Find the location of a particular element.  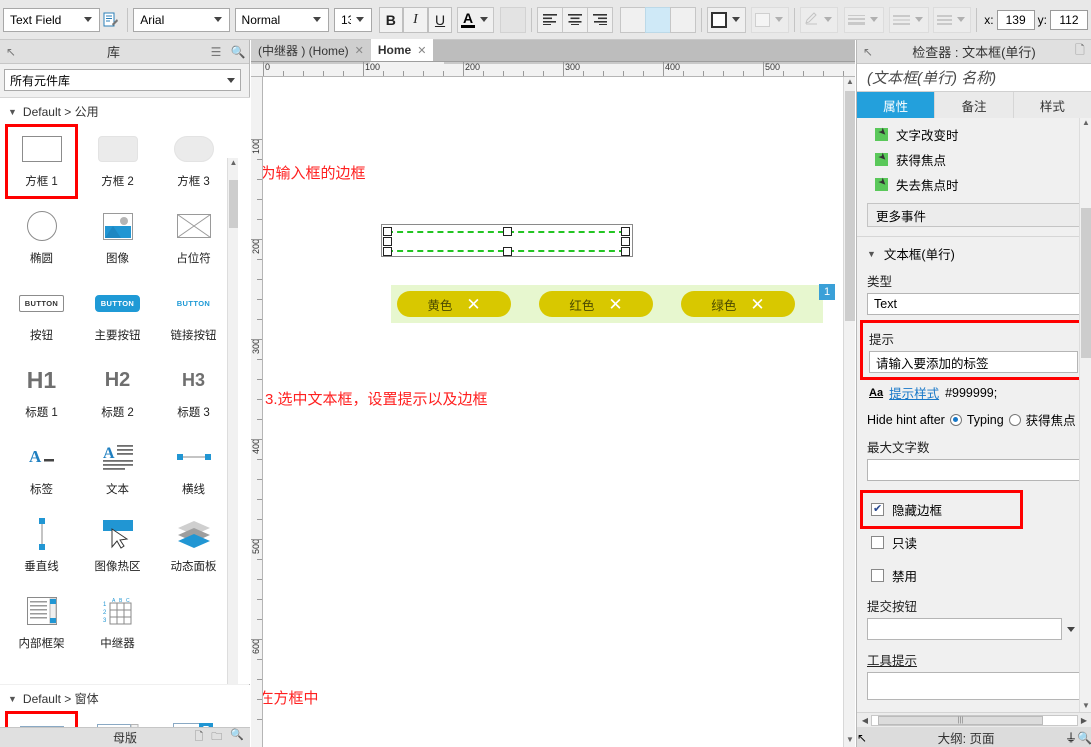

scroll-right-icon: ▶ is located at coordinates (1084, 720).